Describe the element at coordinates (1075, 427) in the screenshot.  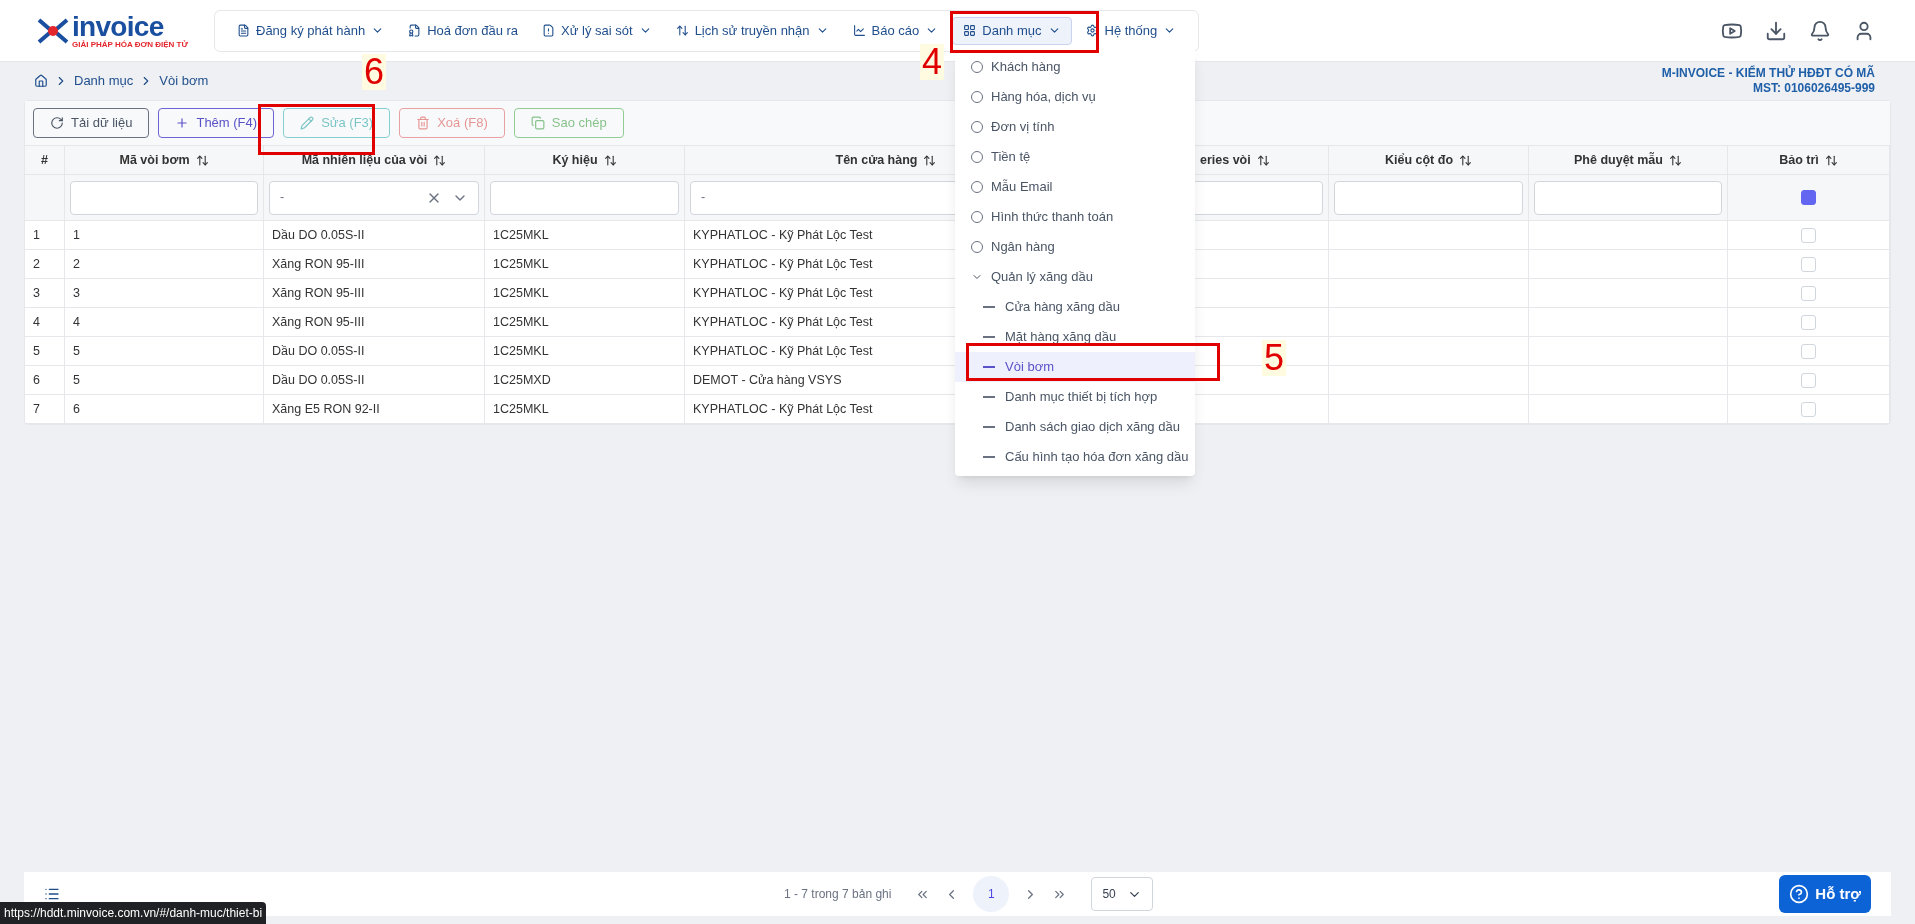
I see `submenu-item: Danh sách giao dịch xăng dầu` at that location.